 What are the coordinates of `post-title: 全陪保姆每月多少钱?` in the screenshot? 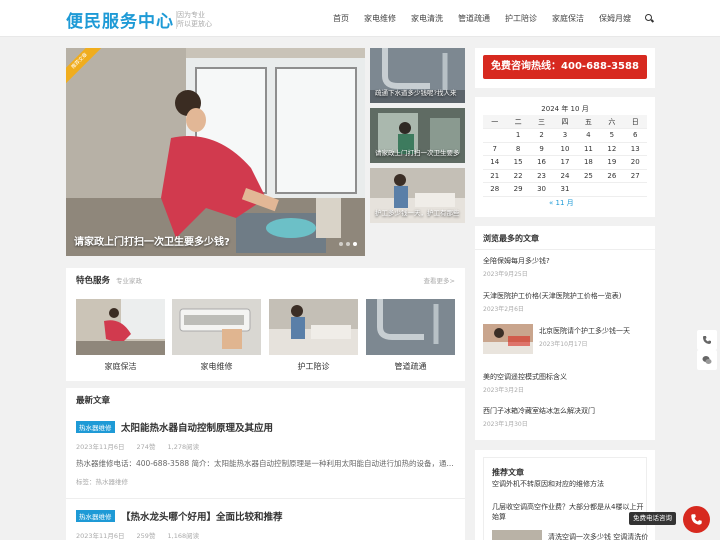 It's located at (565, 261).